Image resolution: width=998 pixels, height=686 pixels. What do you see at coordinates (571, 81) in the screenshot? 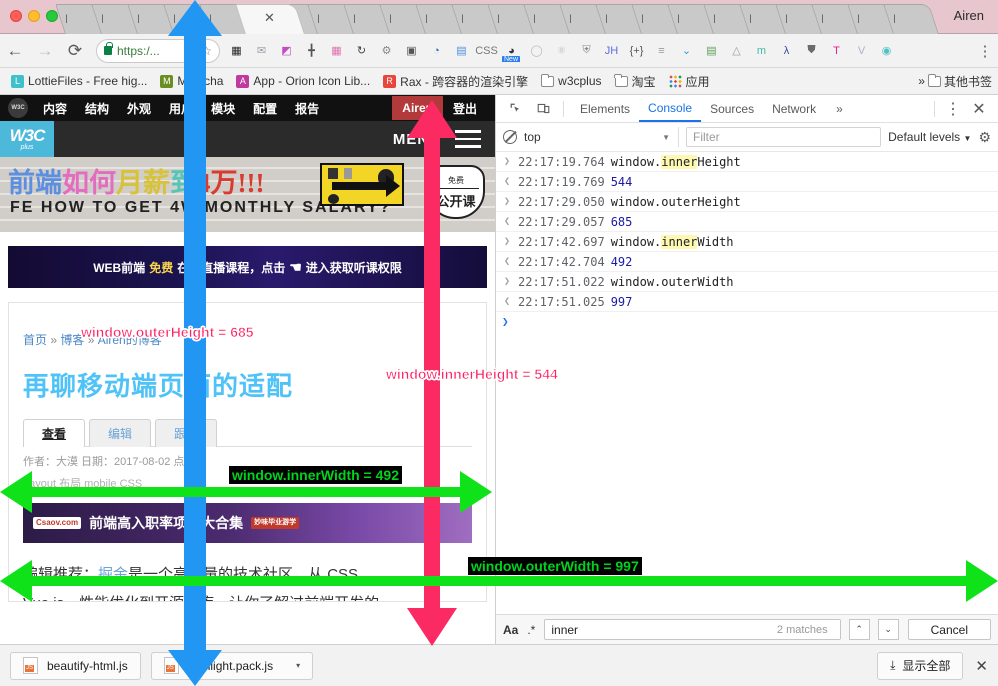
I see `bookmark-item: w3cplus` at bounding box center [571, 81].